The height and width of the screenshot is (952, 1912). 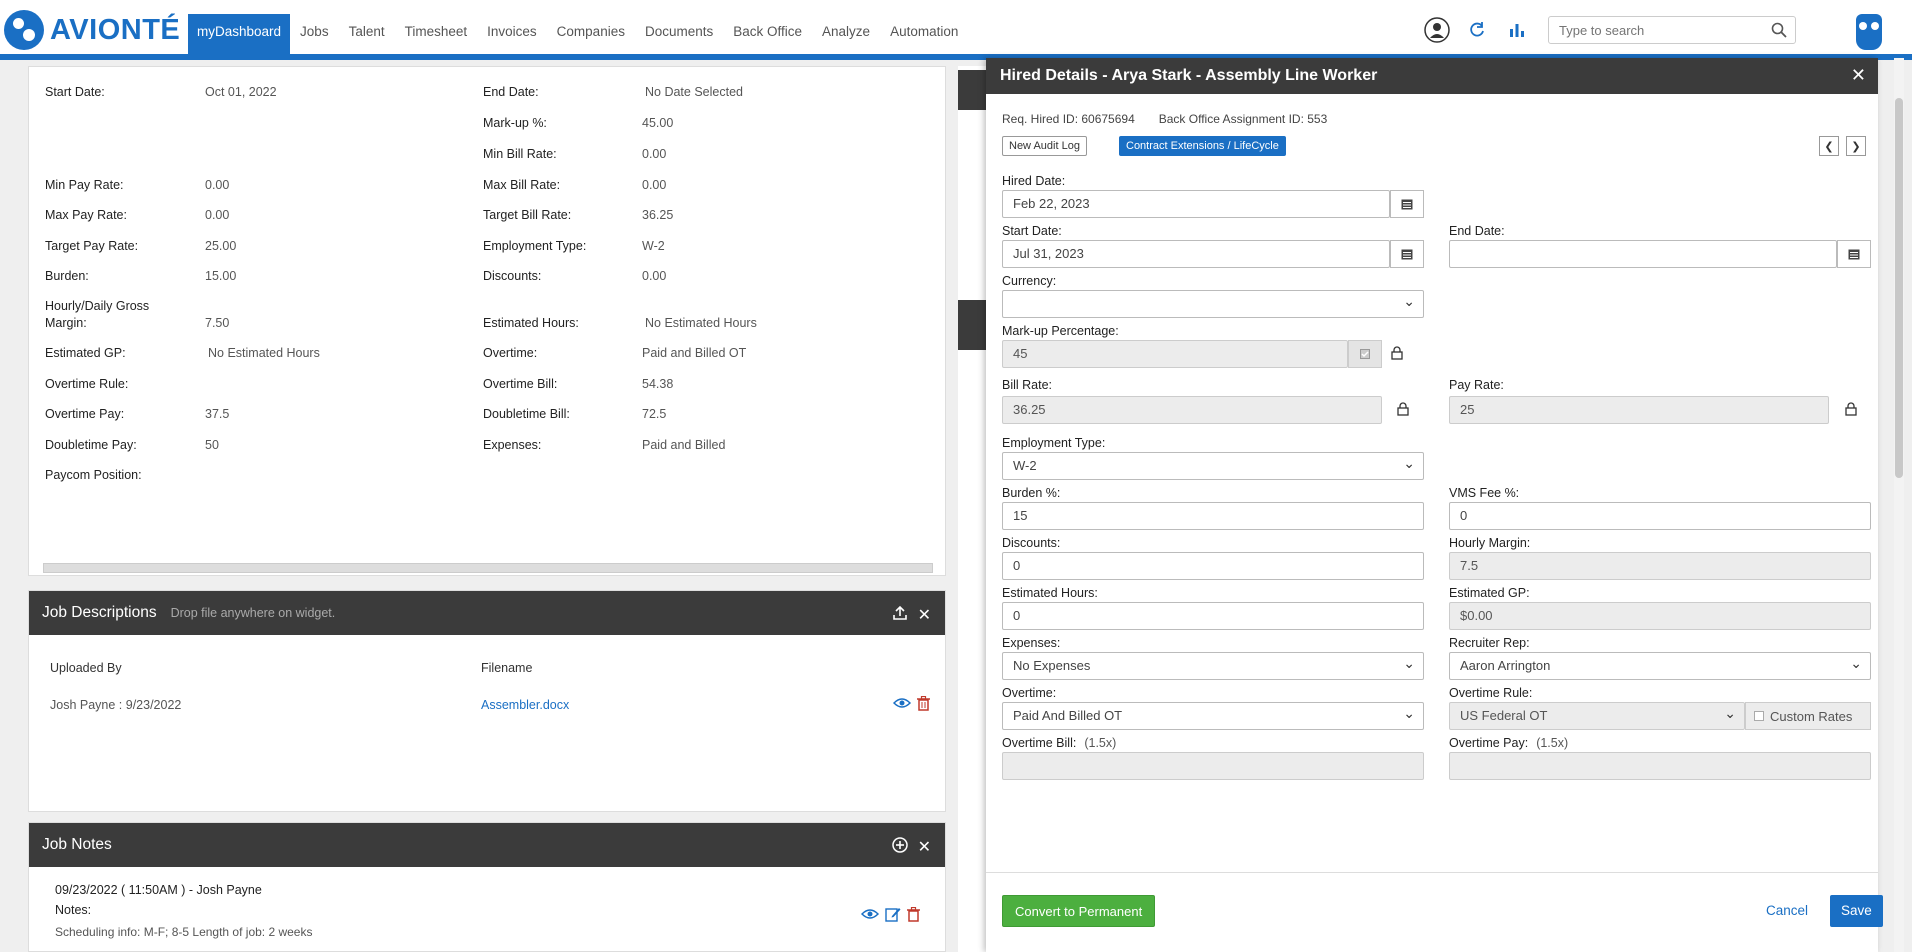 What do you see at coordinates (367, 35) in the screenshot?
I see `nav-item-talent: Talent` at bounding box center [367, 35].